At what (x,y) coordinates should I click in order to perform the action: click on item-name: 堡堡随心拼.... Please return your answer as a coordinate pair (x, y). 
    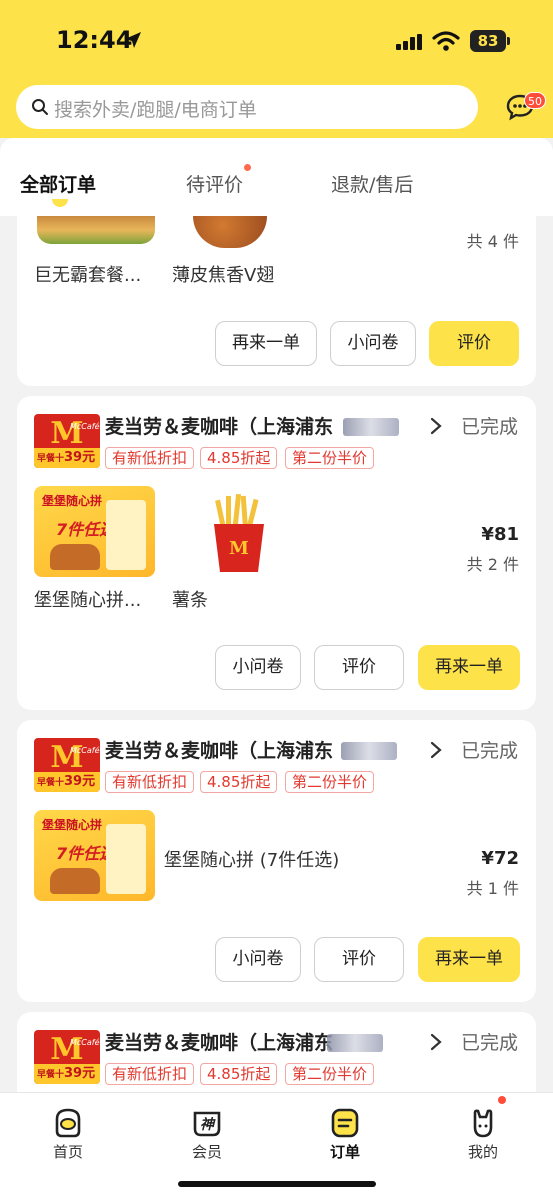
    Looking at the image, I should click on (88, 600).